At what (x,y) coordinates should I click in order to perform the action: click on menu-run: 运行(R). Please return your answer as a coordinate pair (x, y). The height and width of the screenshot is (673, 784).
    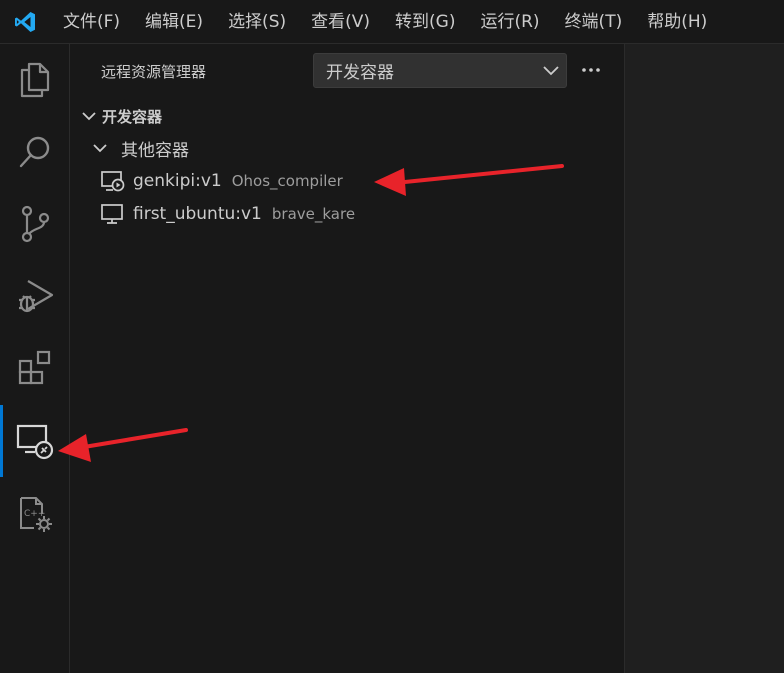
    Looking at the image, I should click on (509, 22).